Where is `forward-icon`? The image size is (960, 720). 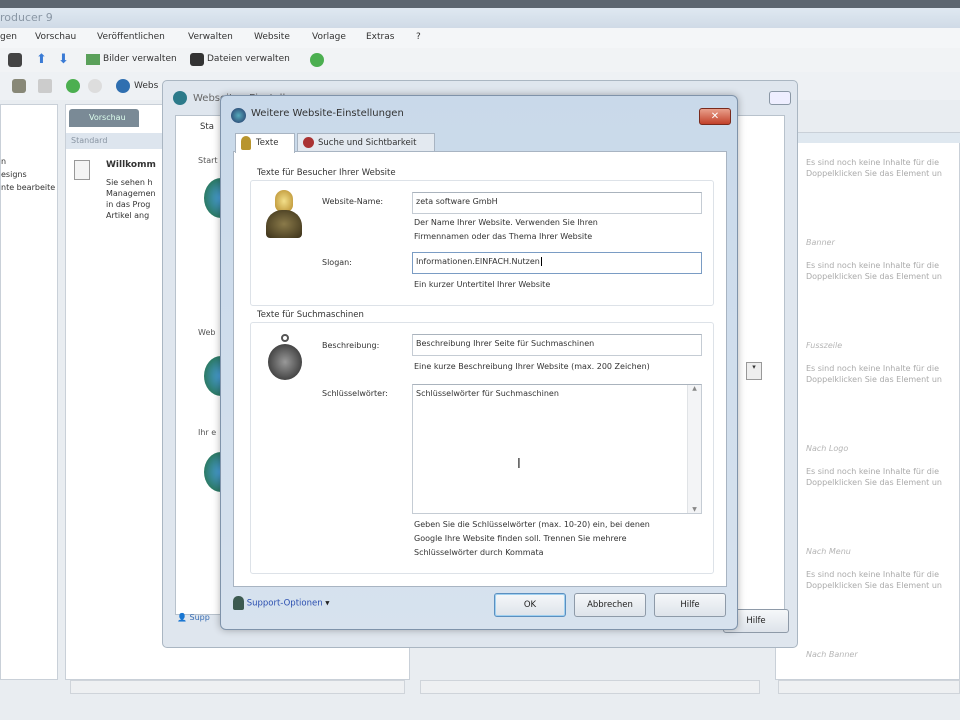 forward-icon is located at coordinates (95, 86).